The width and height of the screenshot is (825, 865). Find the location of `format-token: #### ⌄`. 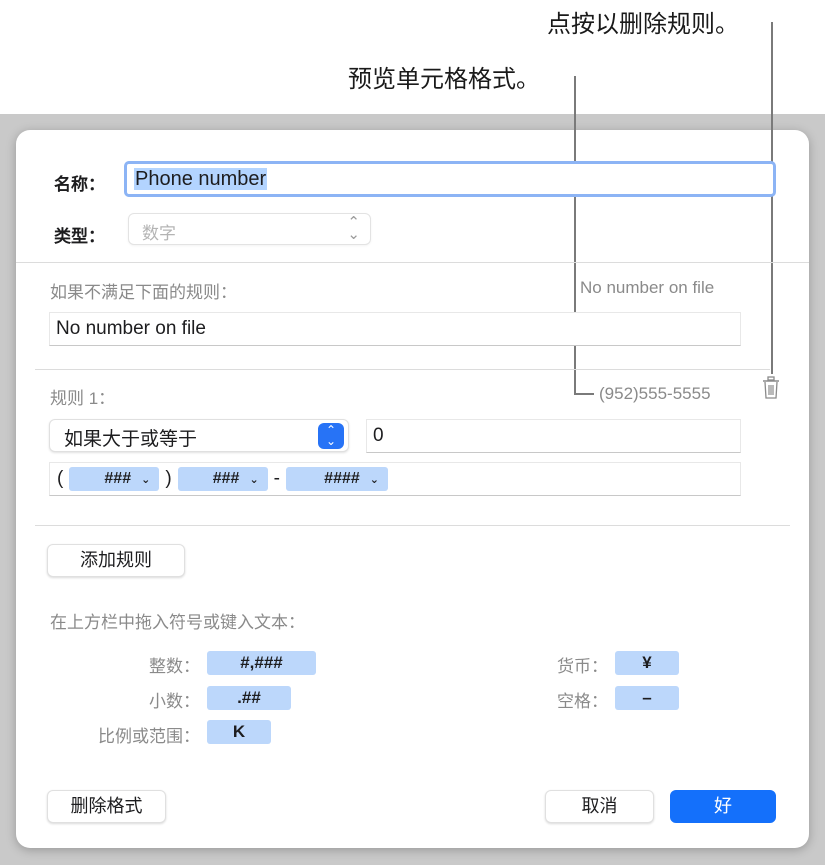

format-token: #### ⌄ is located at coordinates (336, 479).